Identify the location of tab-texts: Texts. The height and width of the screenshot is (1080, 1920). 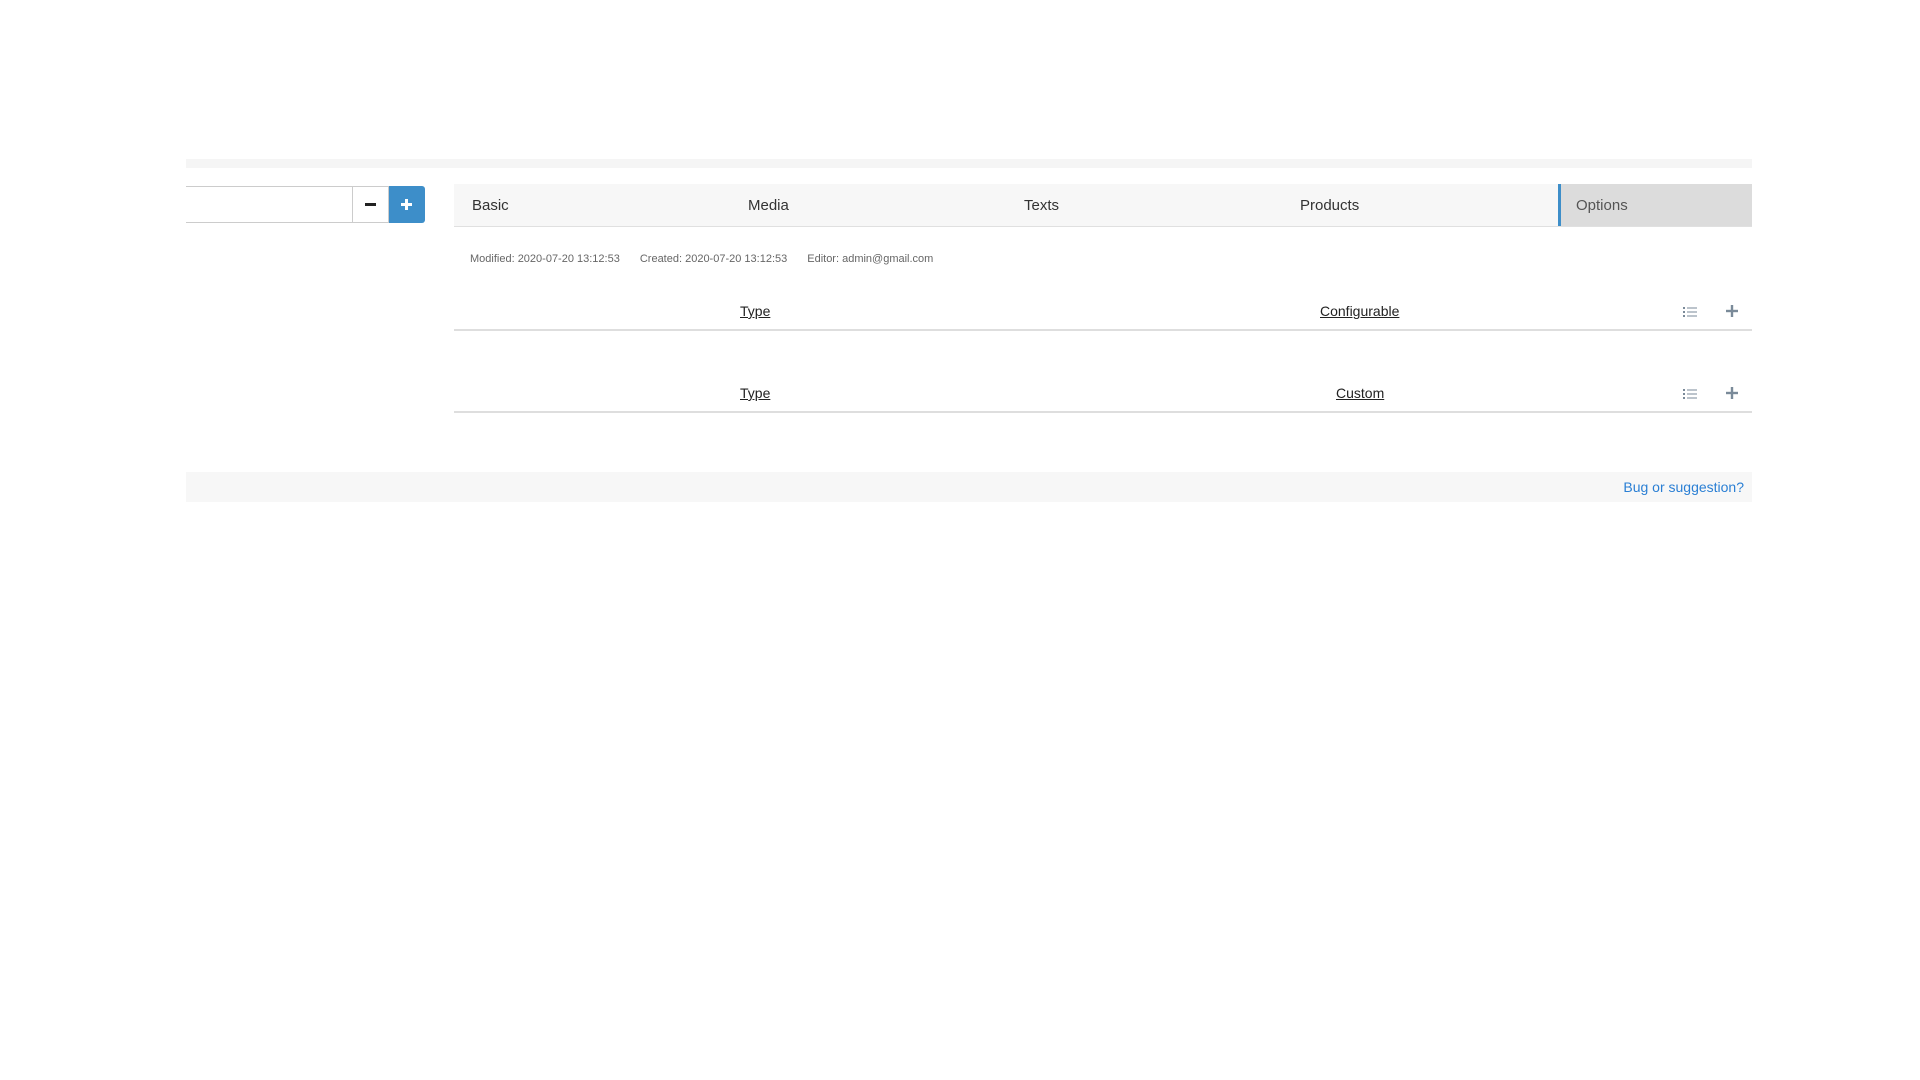
(1144, 205).